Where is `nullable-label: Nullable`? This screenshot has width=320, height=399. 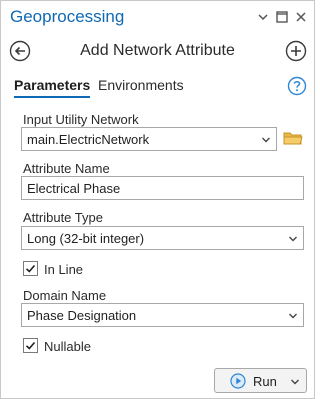 nullable-label: Nullable is located at coordinates (67, 346).